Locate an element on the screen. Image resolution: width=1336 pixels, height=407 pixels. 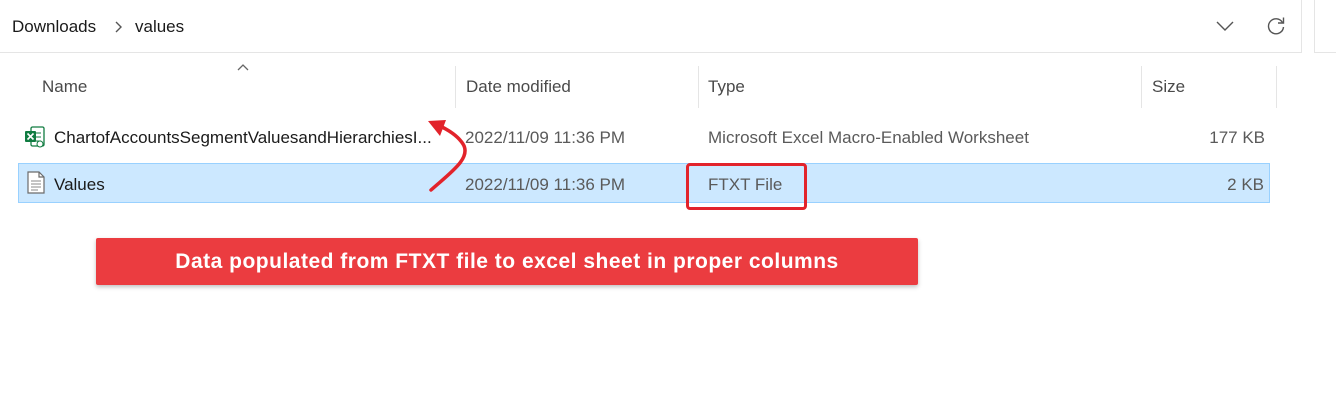
chevron-right-icon is located at coordinates (118, 27).